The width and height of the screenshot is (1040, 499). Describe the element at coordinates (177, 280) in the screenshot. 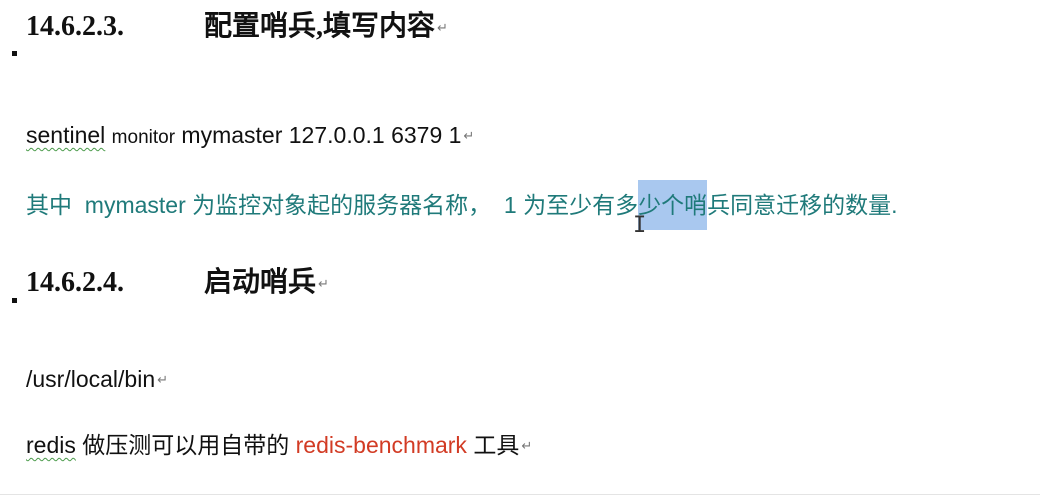

I see `section-heading-14-6-2-4: 14.6.2.4. 启动哨兵 ↵` at that location.